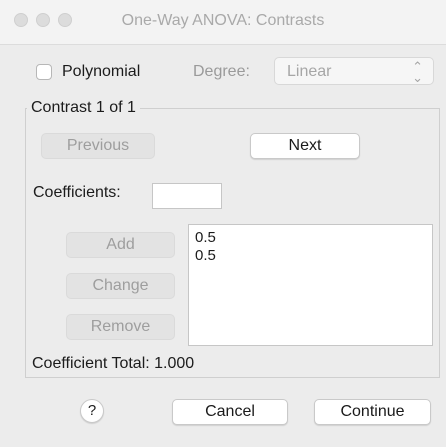  What do you see at coordinates (120, 286) in the screenshot?
I see `change-button: Change` at bounding box center [120, 286].